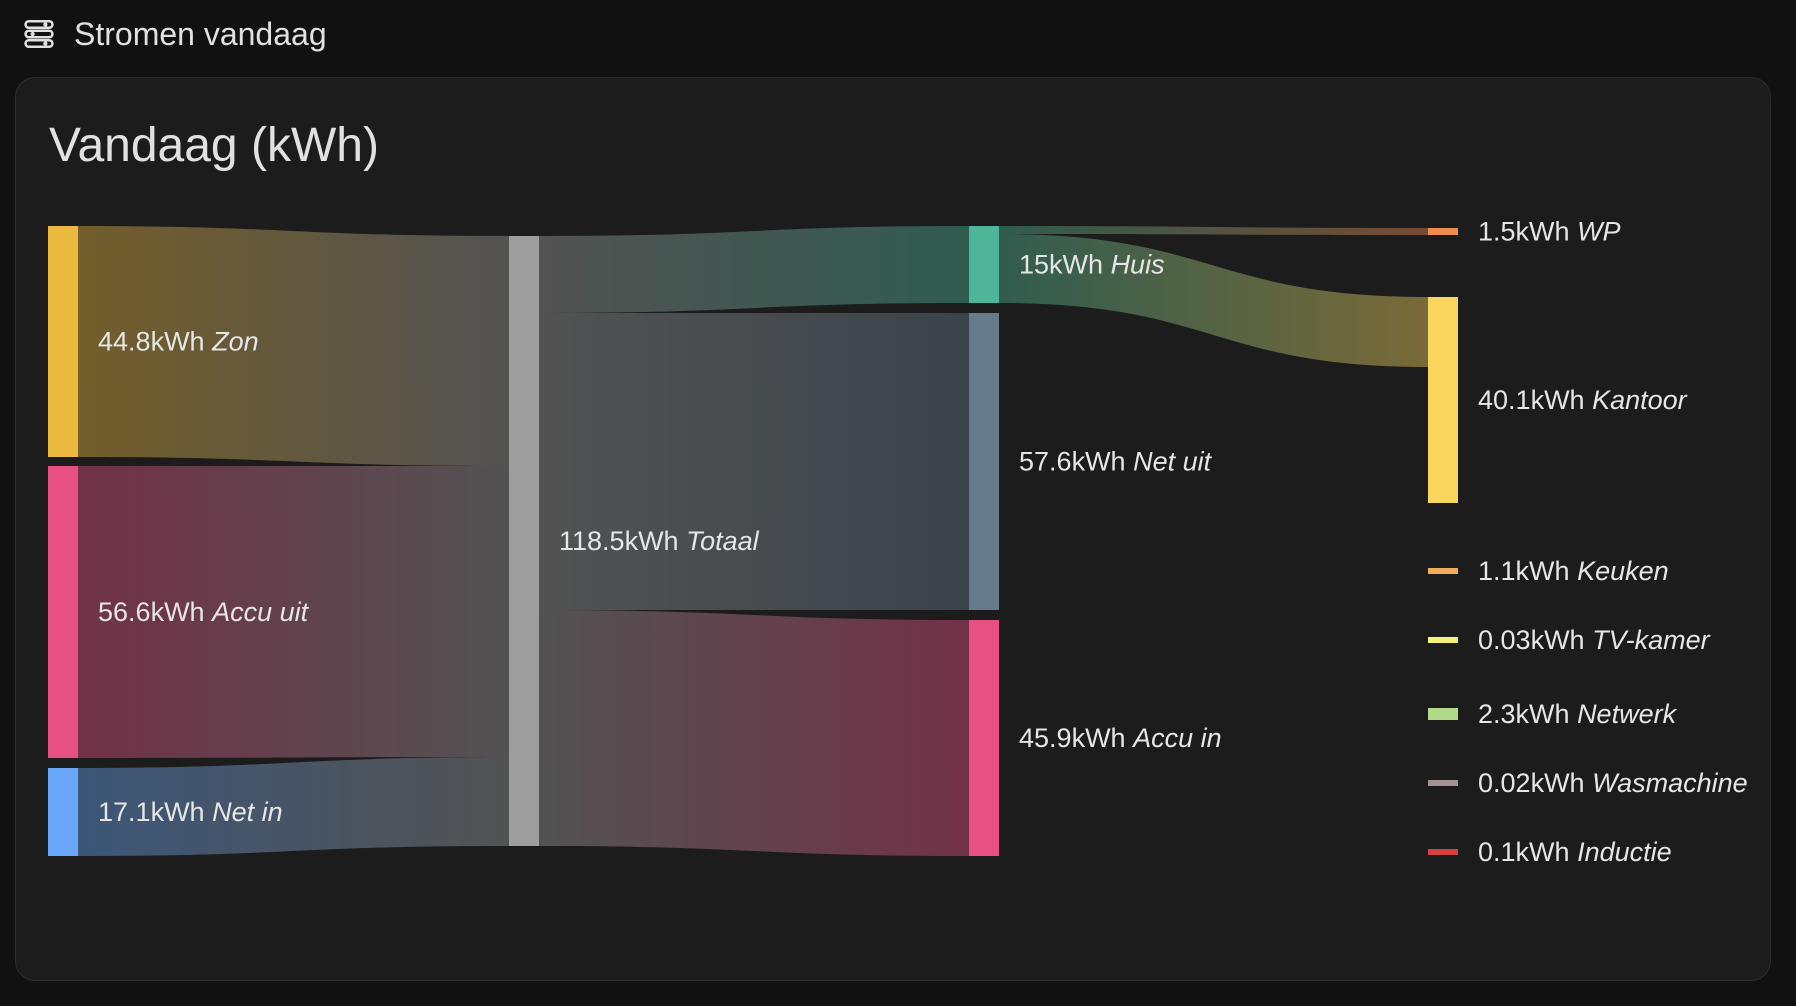 Image resolution: width=1796 pixels, height=1006 pixels. What do you see at coordinates (1613, 783) in the screenshot?
I see `node-label-wasmachine: 0.02kWh Wasmachine` at bounding box center [1613, 783].